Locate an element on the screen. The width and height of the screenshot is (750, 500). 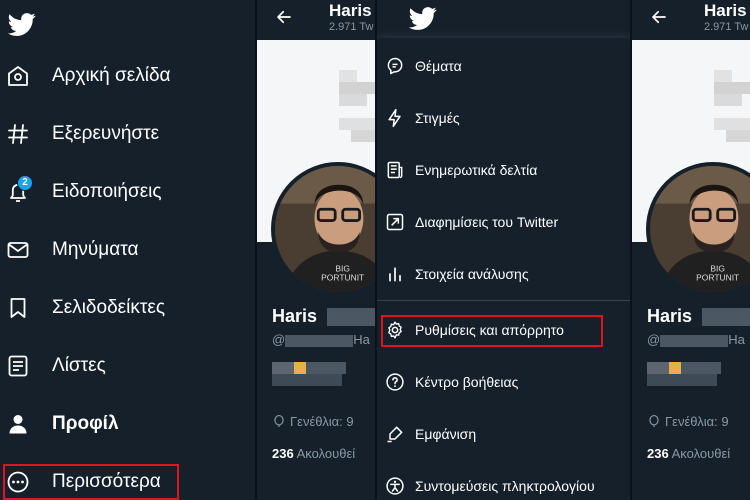
nav-lists-label: Λίστες is located at coordinates (79, 365).